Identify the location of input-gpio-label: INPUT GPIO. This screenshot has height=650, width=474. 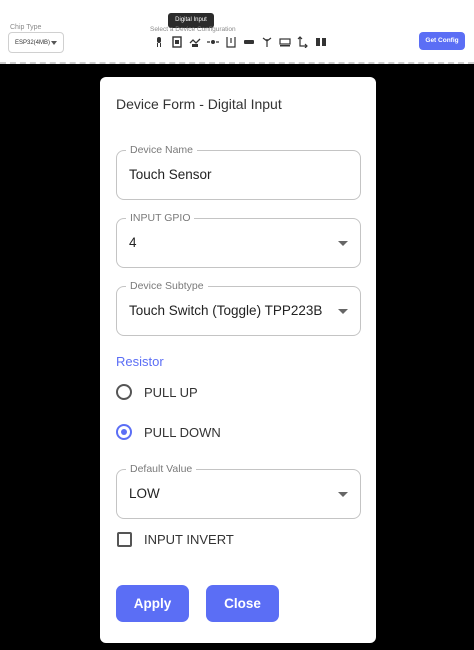
(160, 218).